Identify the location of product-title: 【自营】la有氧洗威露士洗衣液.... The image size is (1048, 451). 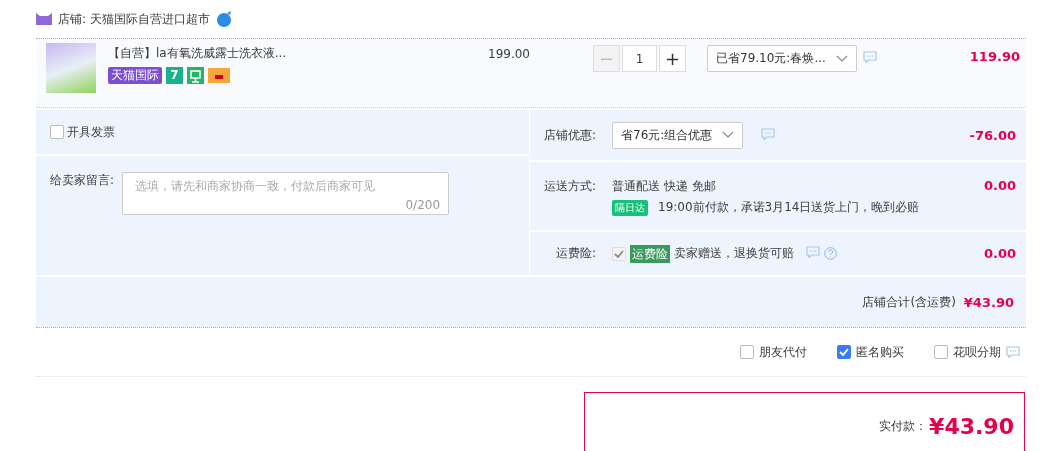
(197, 53).